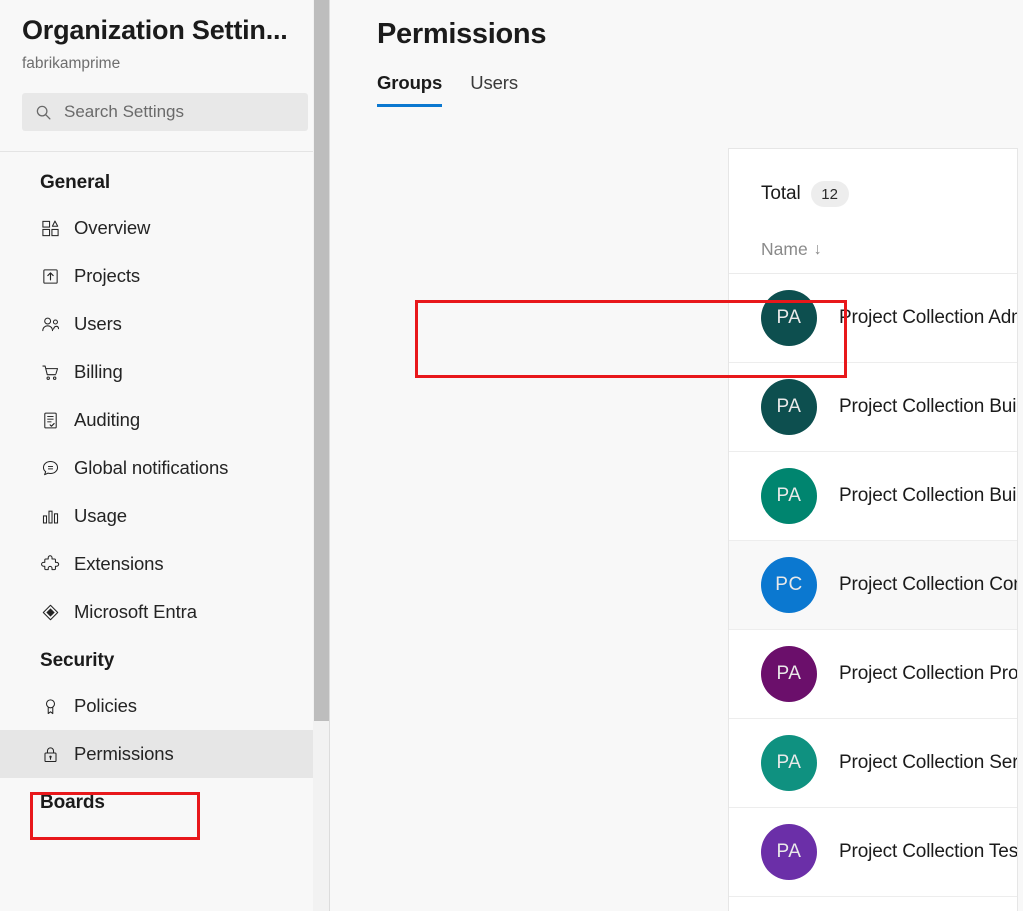 This screenshot has height=911, width=1023. I want to click on sidebar-item-users: Users, so click(165, 324).